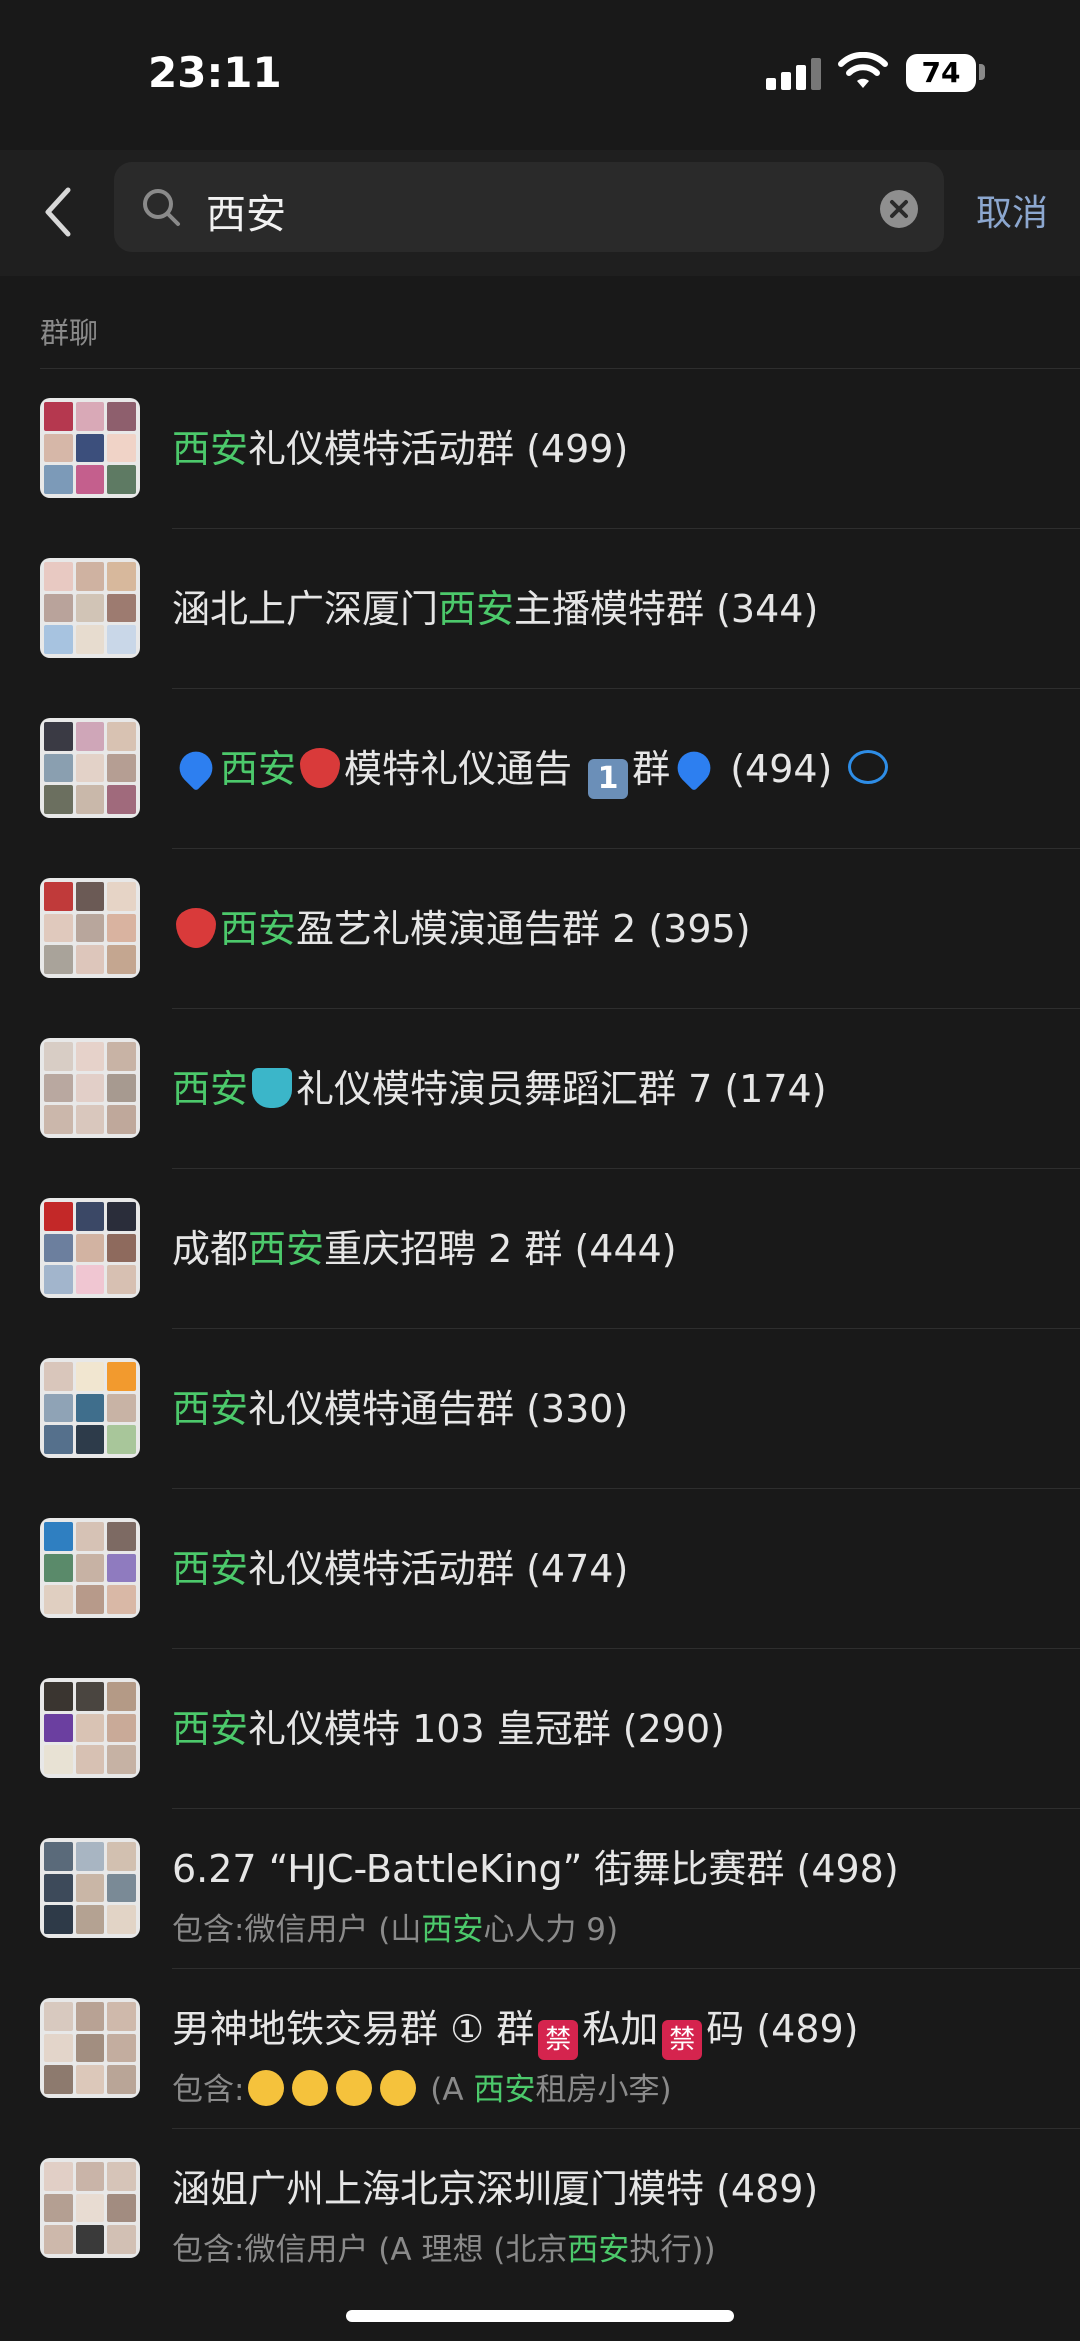  Describe the element at coordinates (320, 768) in the screenshot. I see `strawberry-emoji` at that location.